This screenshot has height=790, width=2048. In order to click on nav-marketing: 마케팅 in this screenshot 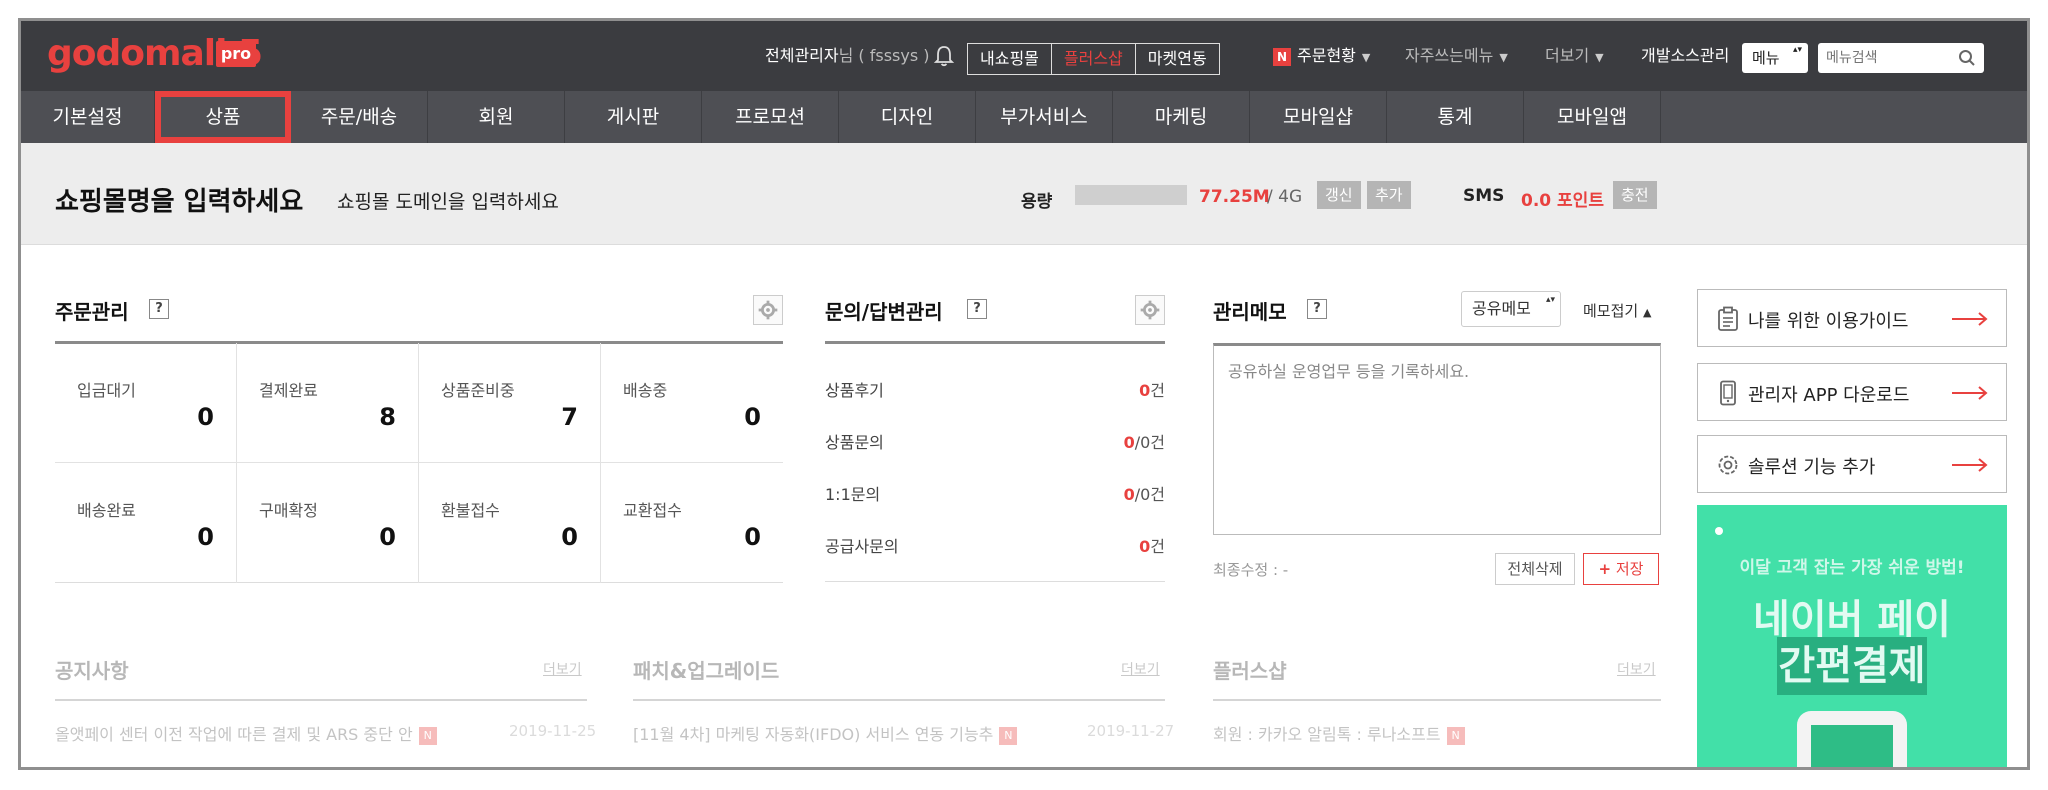, I will do `click(1181, 117)`.